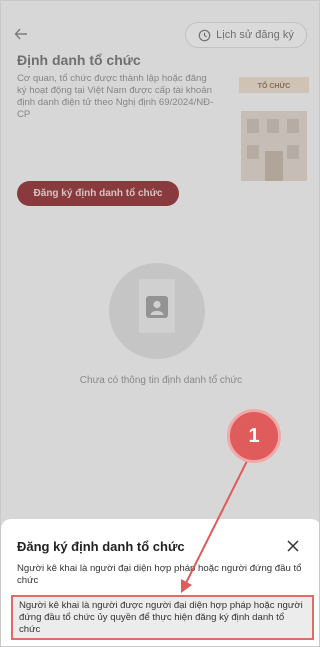 The image size is (320, 647). What do you see at coordinates (101, 546) in the screenshot?
I see `sheet-title: Đăng ký định danh tổ chức` at bounding box center [101, 546].